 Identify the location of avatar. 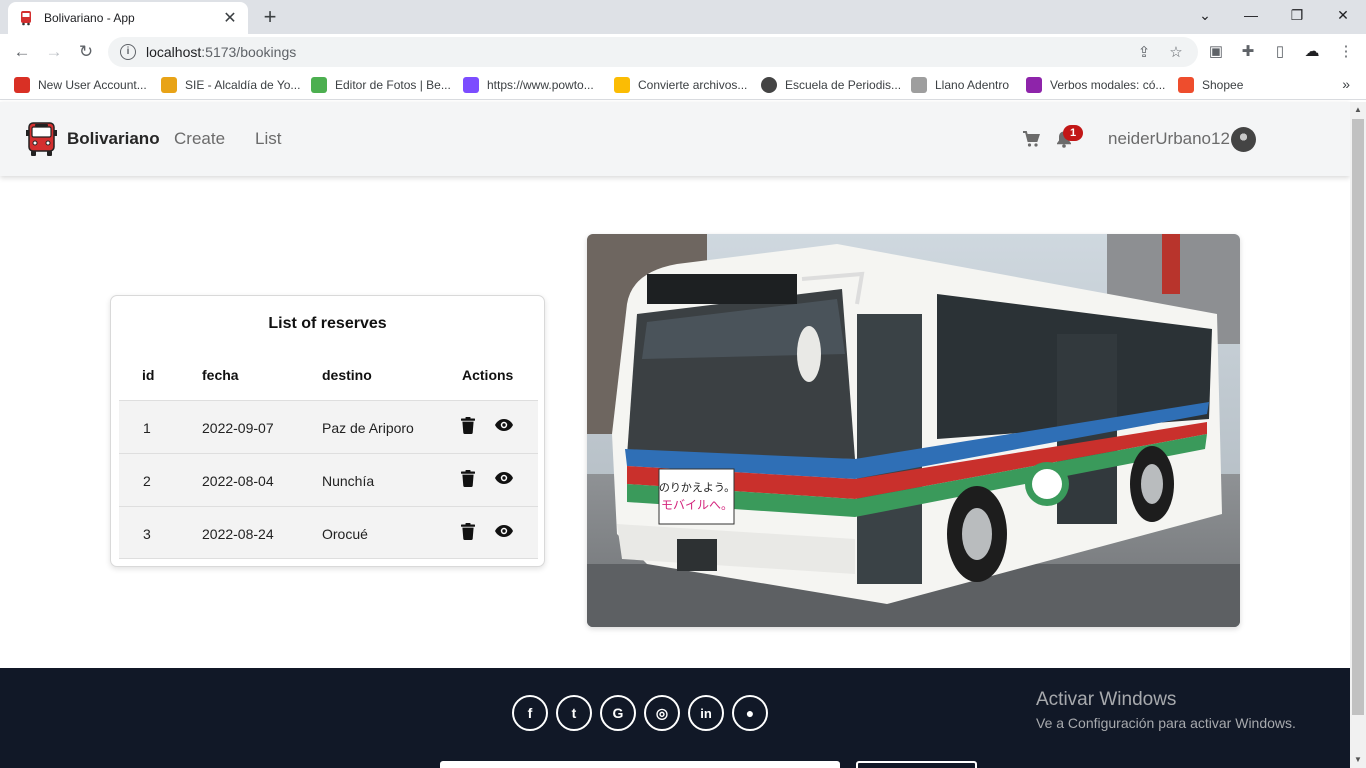
(1243, 139).